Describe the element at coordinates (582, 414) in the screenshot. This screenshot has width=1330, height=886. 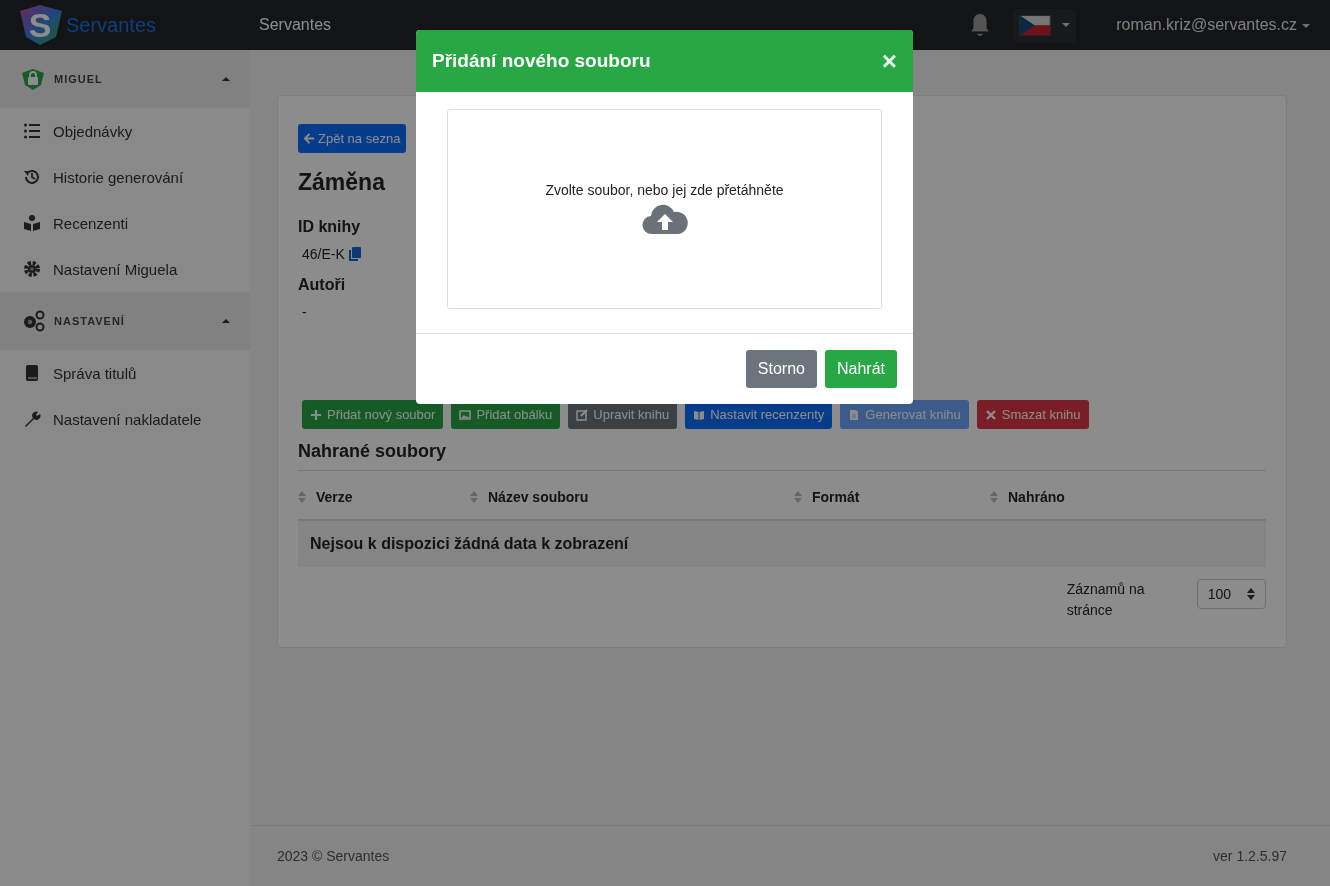
I see `edit-icon` at that location.